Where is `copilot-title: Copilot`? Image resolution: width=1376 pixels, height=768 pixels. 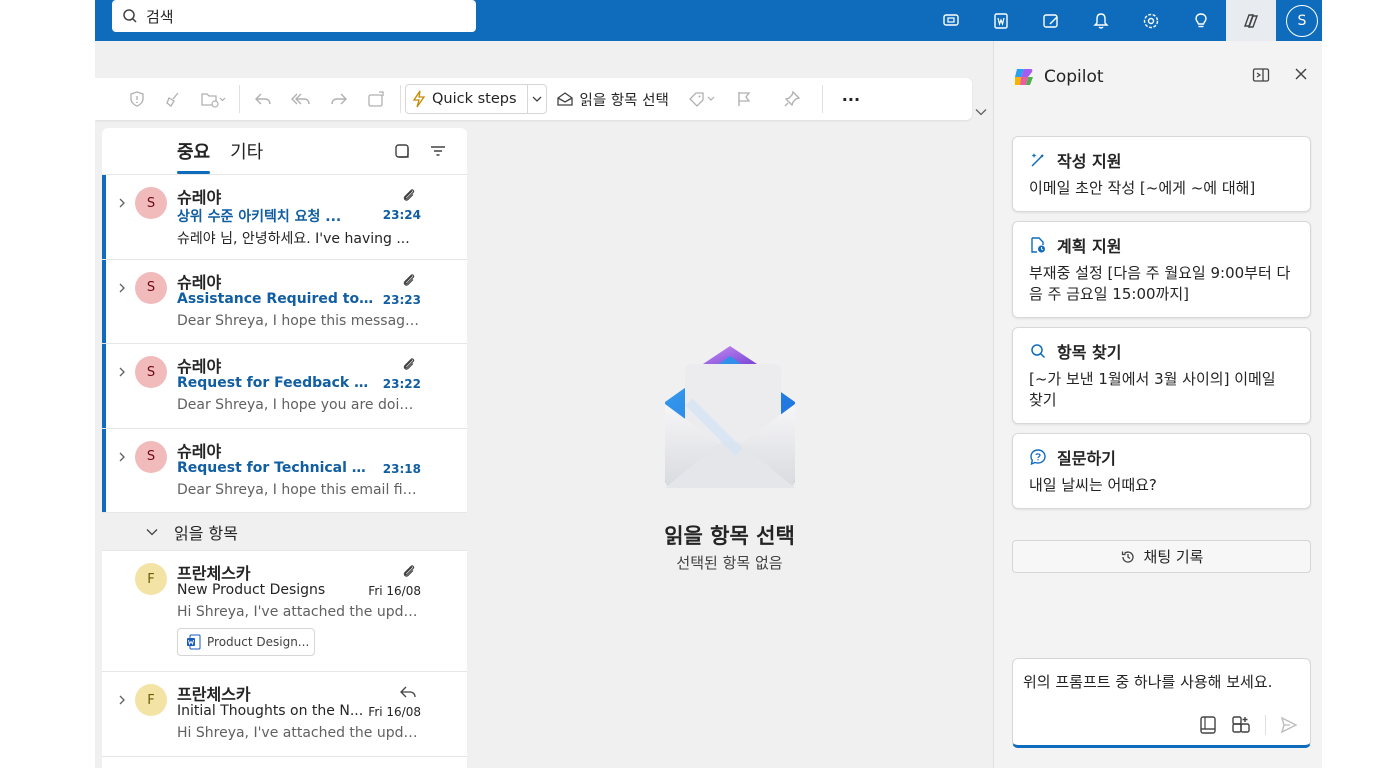 copilot-title: Copilot is located at coordinates (1074, 77).